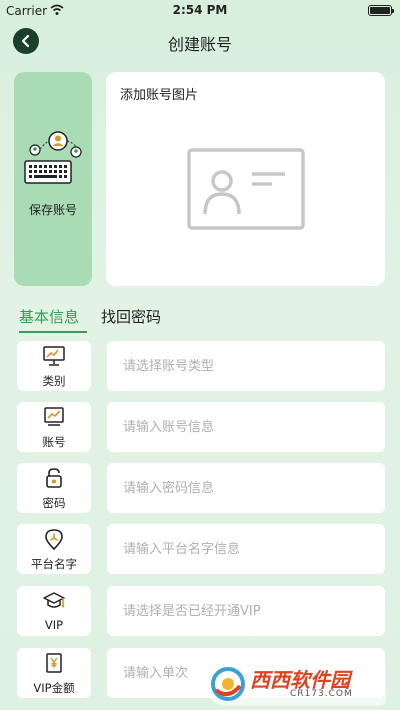 This screenshot has width=400, height=710. Describe the element at coordinates (131, 316) in the screenshot. I see `tab-recover-password: 找回密码` at that location.